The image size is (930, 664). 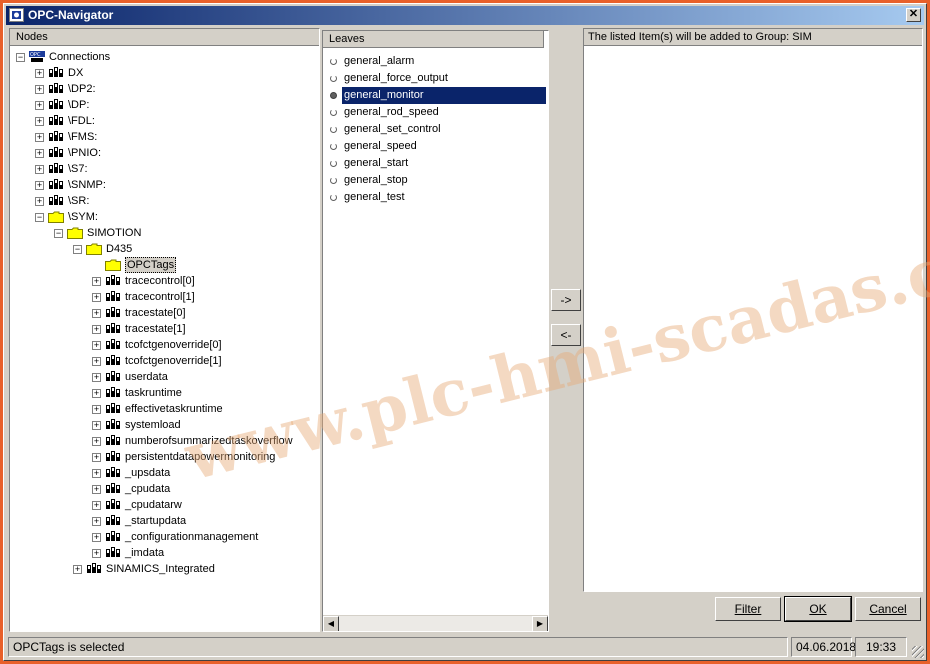 What do you see at coordinates (160, 489) in the screenshot?
I see `tree-node: + _cpudata` at bounding box center [160, 489].